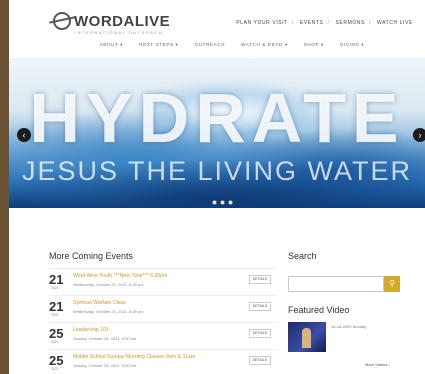 Image resolution: width=425 pixels, height=374 pixels. I want to click on slider-dots, so click(222, 202).